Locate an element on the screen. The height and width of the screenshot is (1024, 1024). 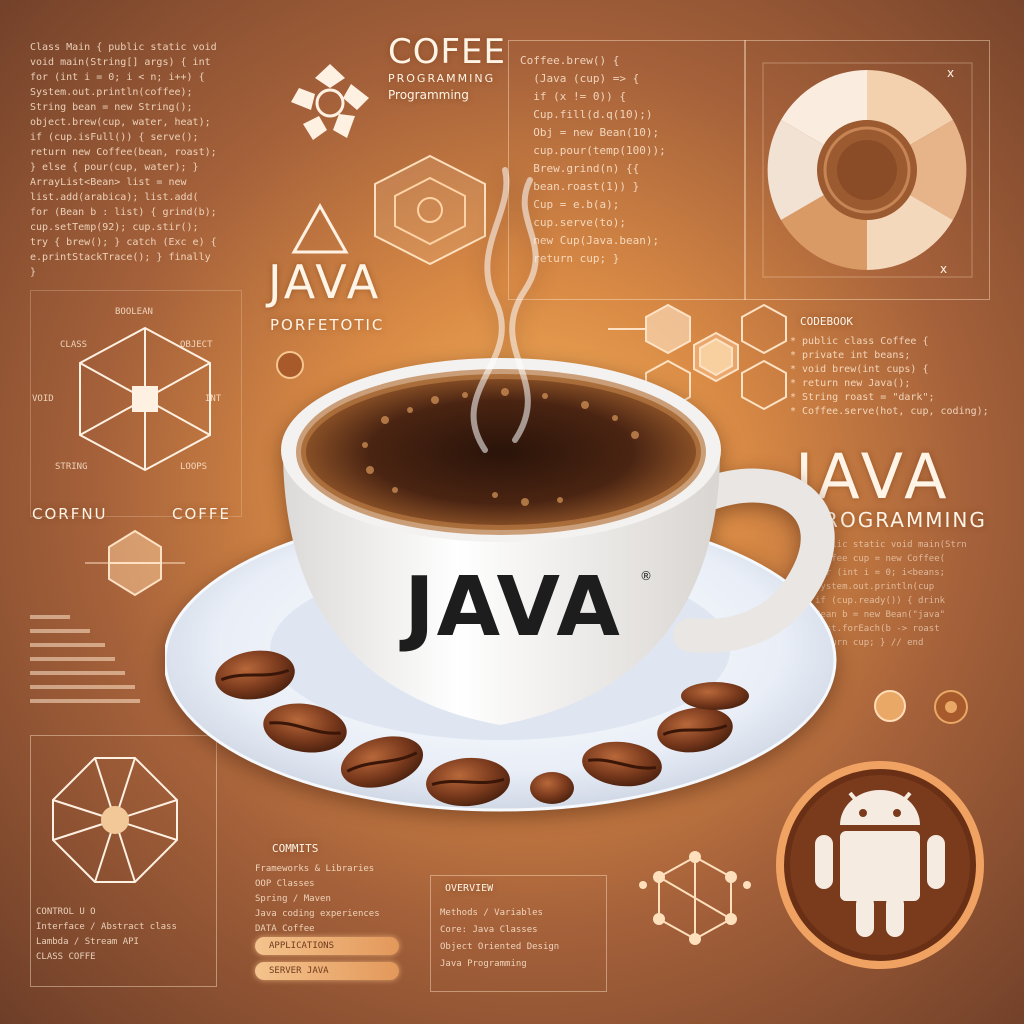
octagon-network-icon is located at coordinates (115, 820).